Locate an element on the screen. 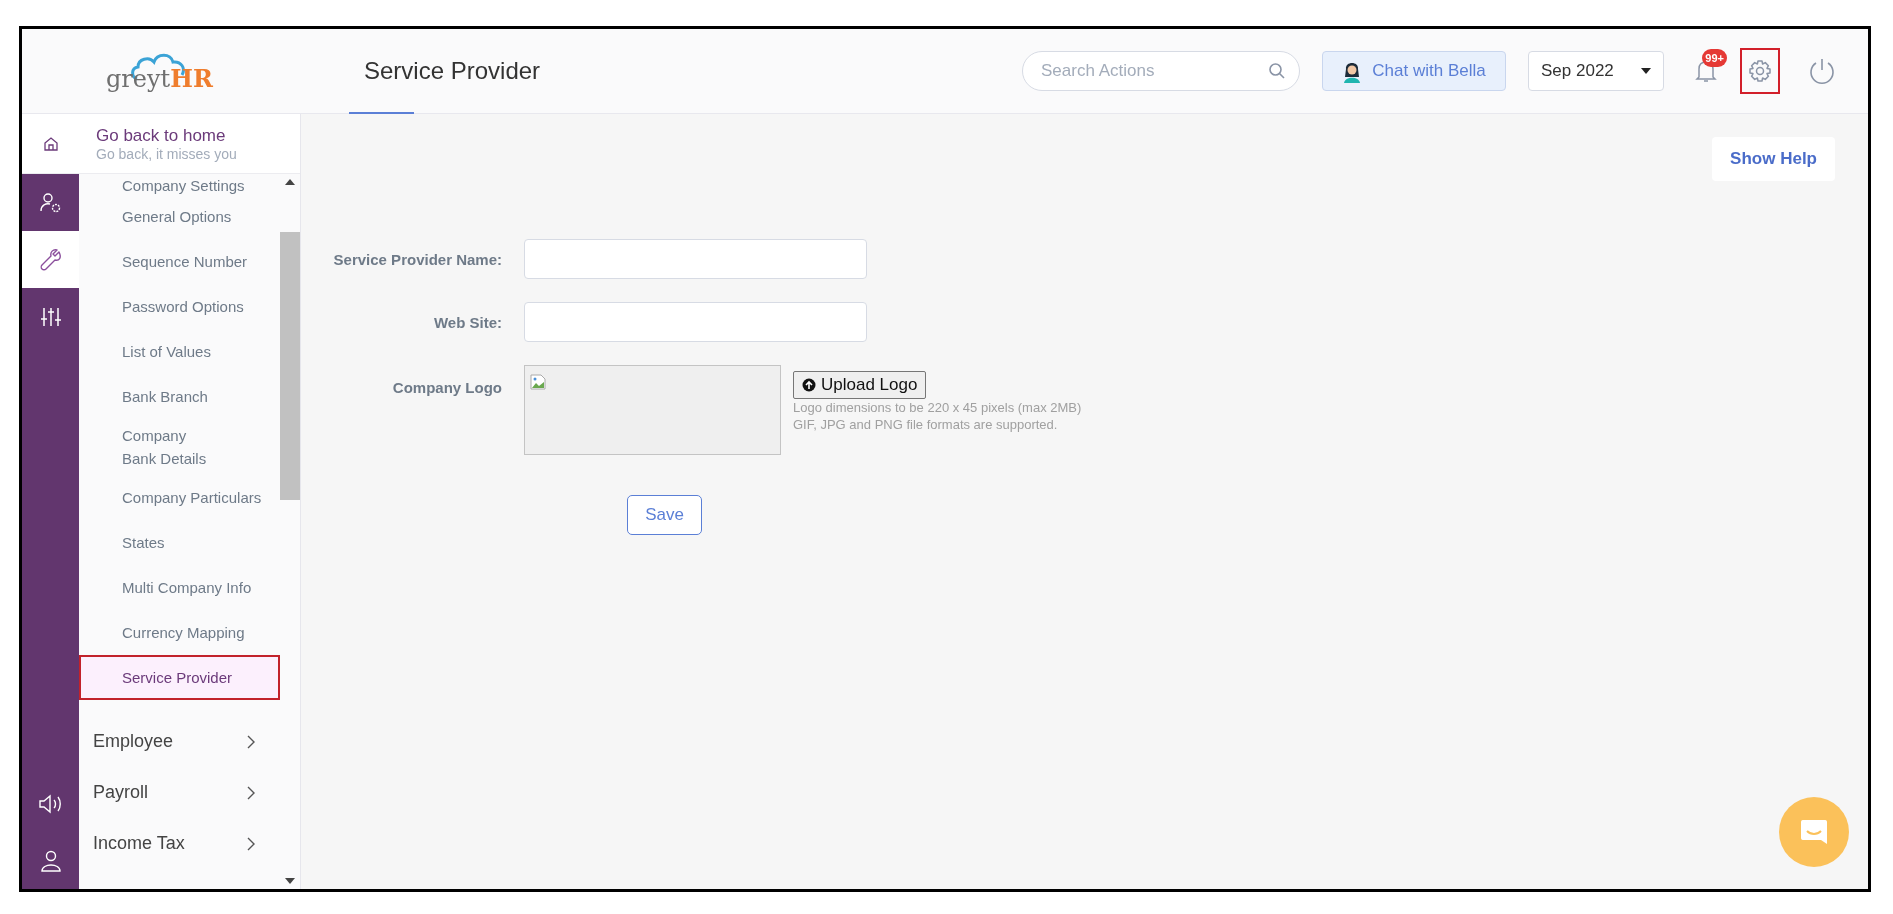  search-field: Search Actions is located at coordinates (1161, 71).